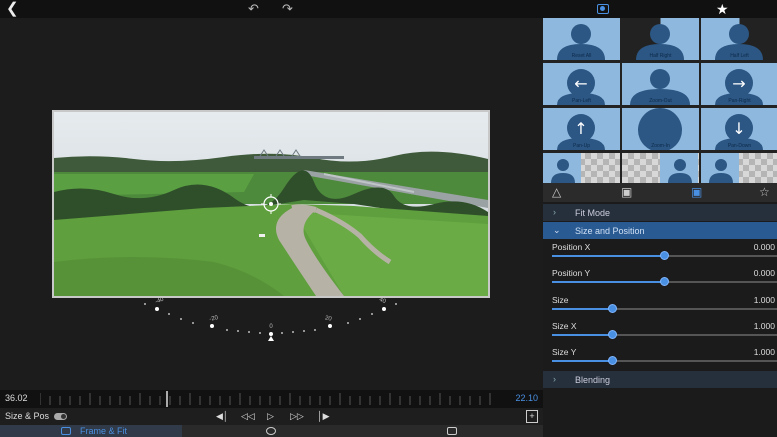 This screenshot has width=777, height=437. What do you see at coordinates (556, 192) in the screenshot?
I see `warning-icon: △` at bounding box center [556, 192].